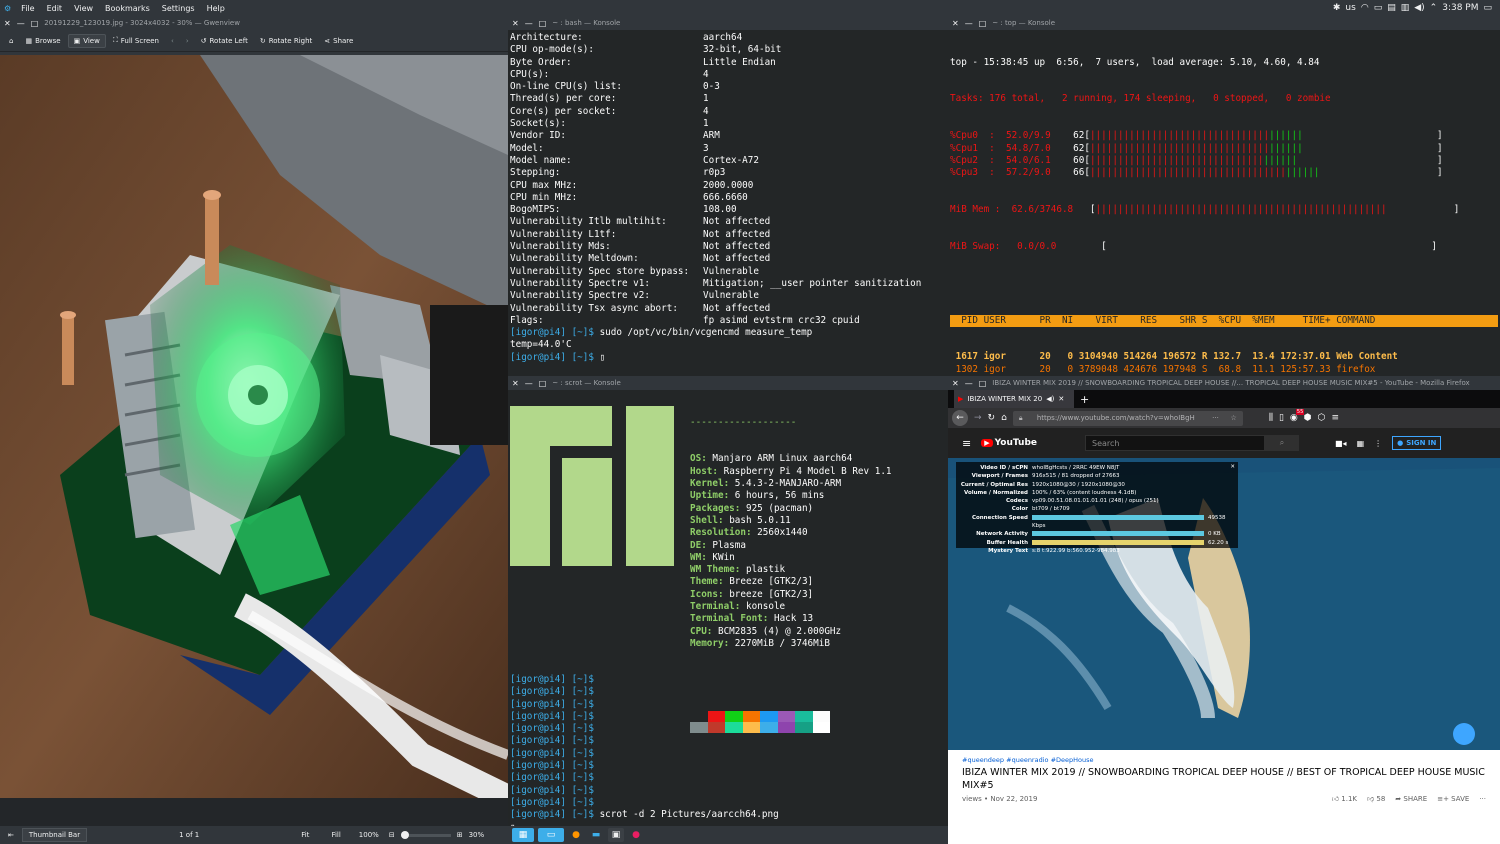 This screenshot has width=1500, height=844. I want to click on fit-button: Fit, so click(305, 835).